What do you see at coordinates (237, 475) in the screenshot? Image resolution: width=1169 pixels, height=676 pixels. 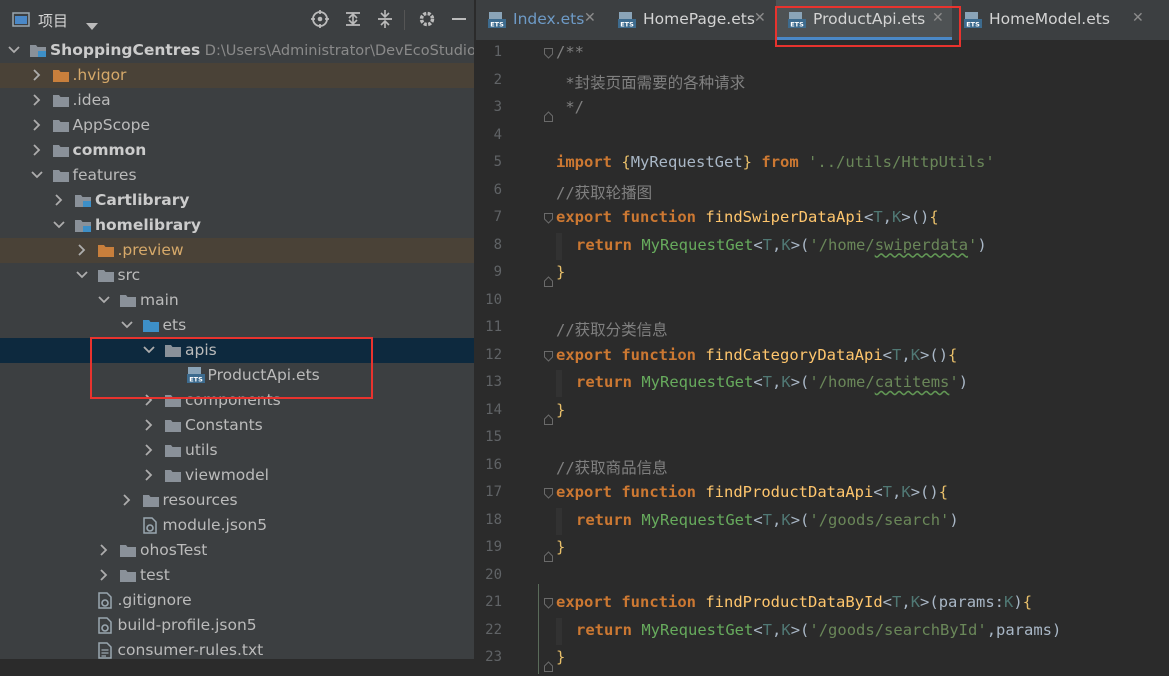 I see `tree-row: viewmodel` at bounding box center [237, 475].